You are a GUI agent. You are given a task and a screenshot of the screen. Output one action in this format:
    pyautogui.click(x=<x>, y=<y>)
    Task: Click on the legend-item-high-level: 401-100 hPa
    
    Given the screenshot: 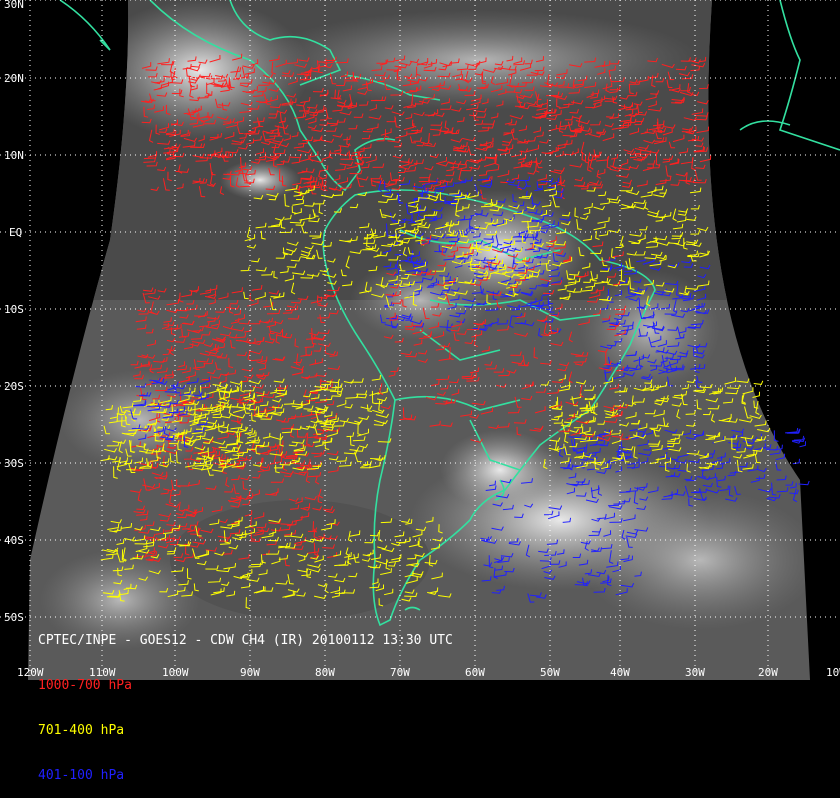 What is the action you would take?
    pyautogui.click(x=81, y=775)
    